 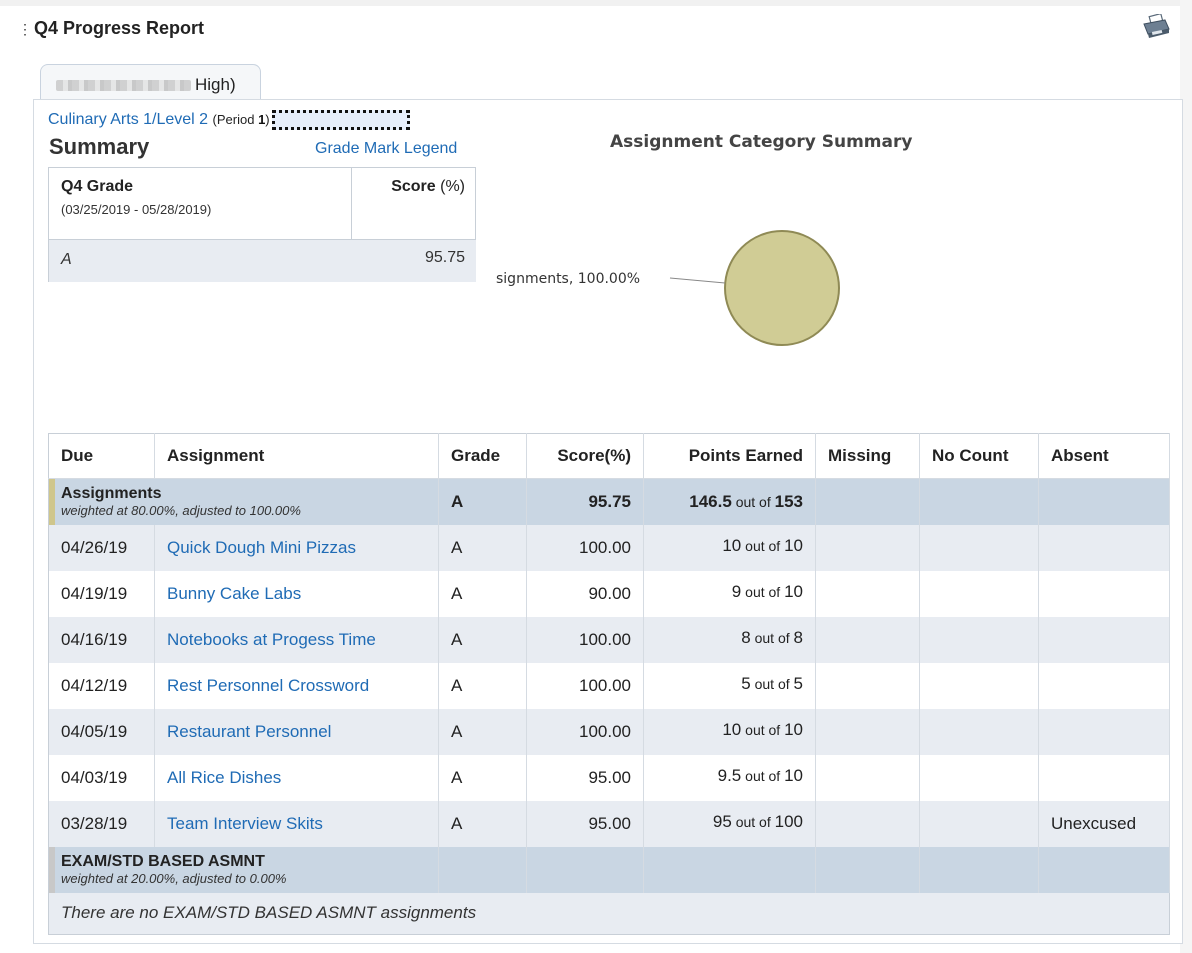 I want to click on assignment-link: Bunny Cake Labs, so click(x=234, y=593).